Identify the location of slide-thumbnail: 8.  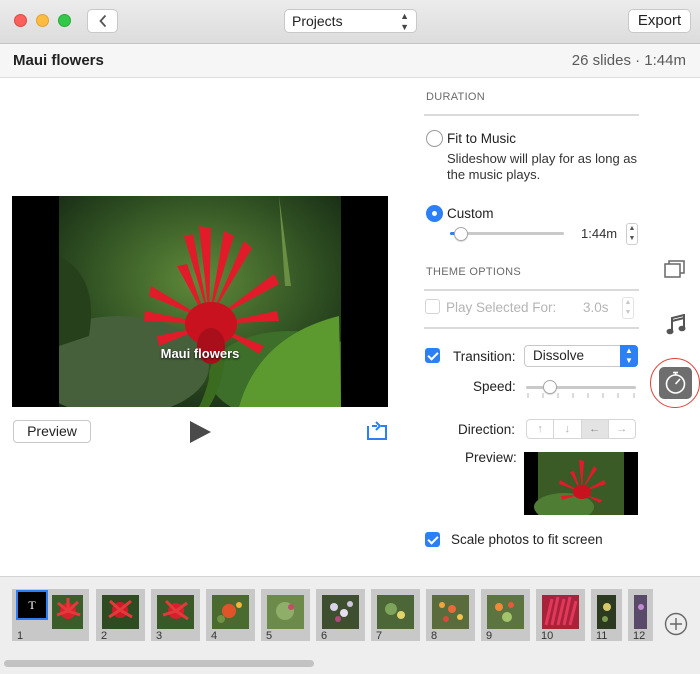
(450, 615).